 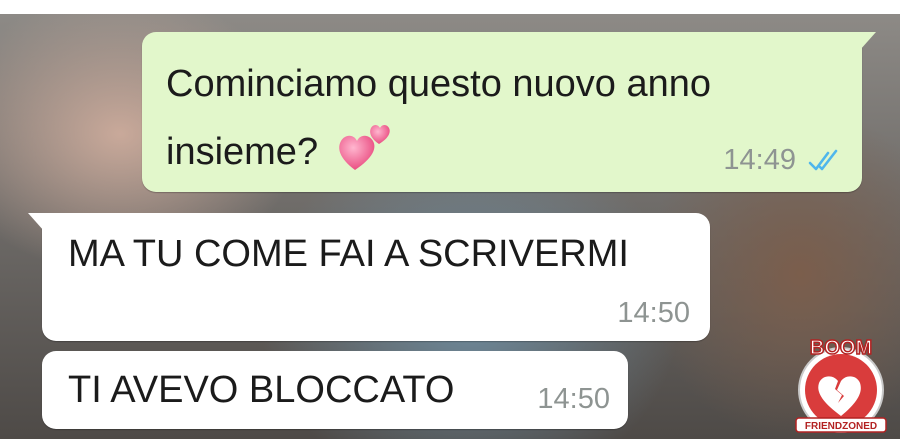 What do you see at coordinates (364, 147) in the screenshot?
I see `two-hearts-icon` at bounding box center [364, 147].